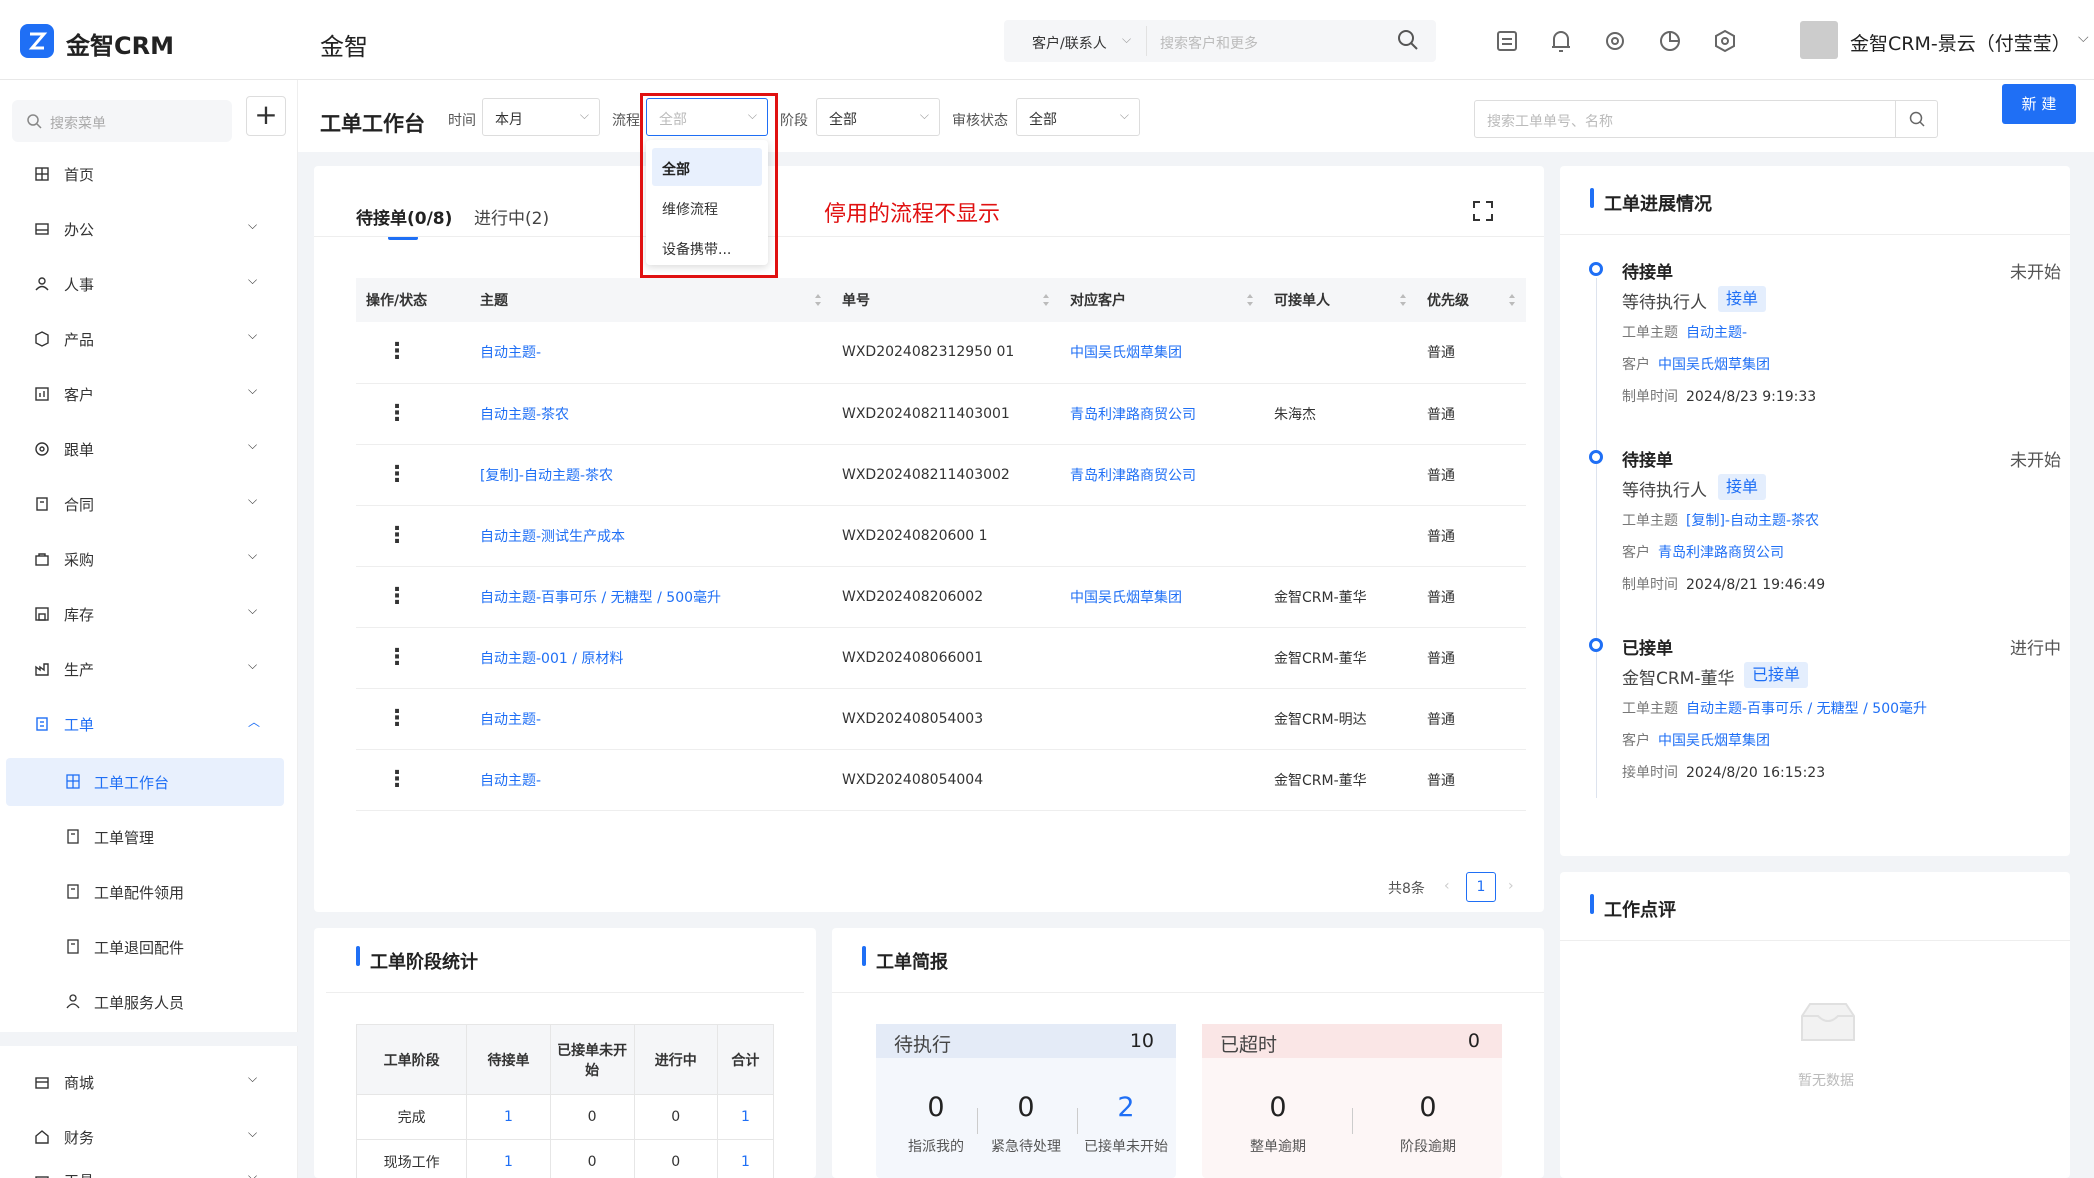 This screenshot has width=2094, height=1178. Describe the element at coordinates (1408, 40) in the screenshot. I see `search-icon` at that location.